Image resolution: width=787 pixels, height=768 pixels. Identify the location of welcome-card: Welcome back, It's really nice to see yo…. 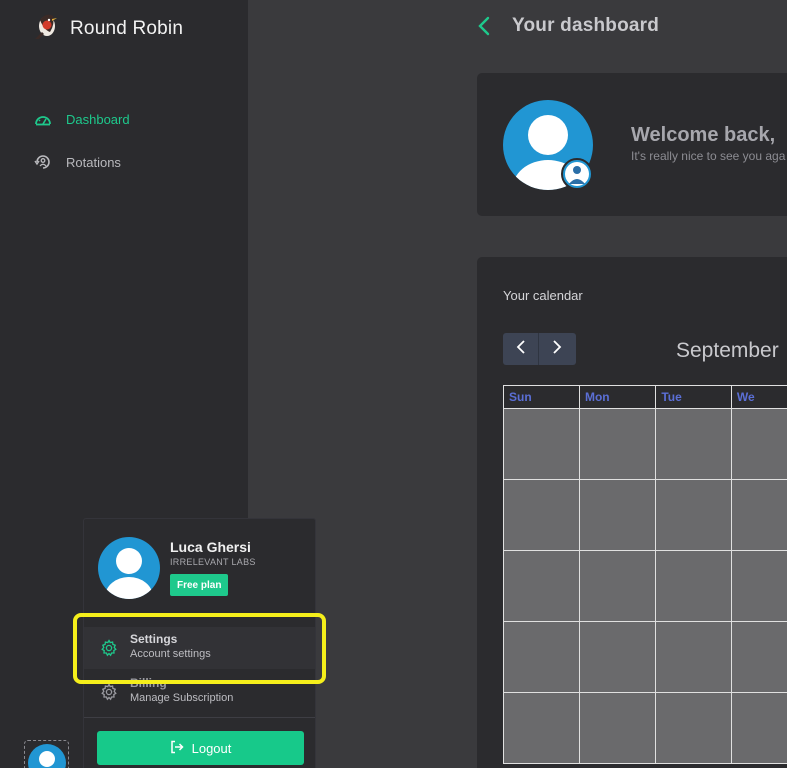
(632, 144).